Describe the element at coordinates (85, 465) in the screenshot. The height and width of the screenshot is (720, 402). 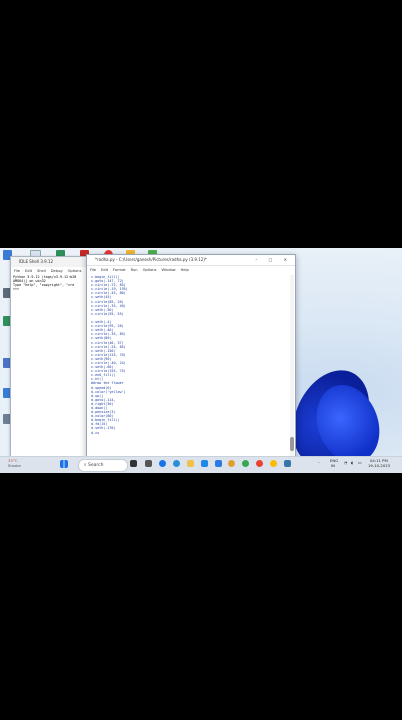
I see `search-icon: ⌕` at that location.